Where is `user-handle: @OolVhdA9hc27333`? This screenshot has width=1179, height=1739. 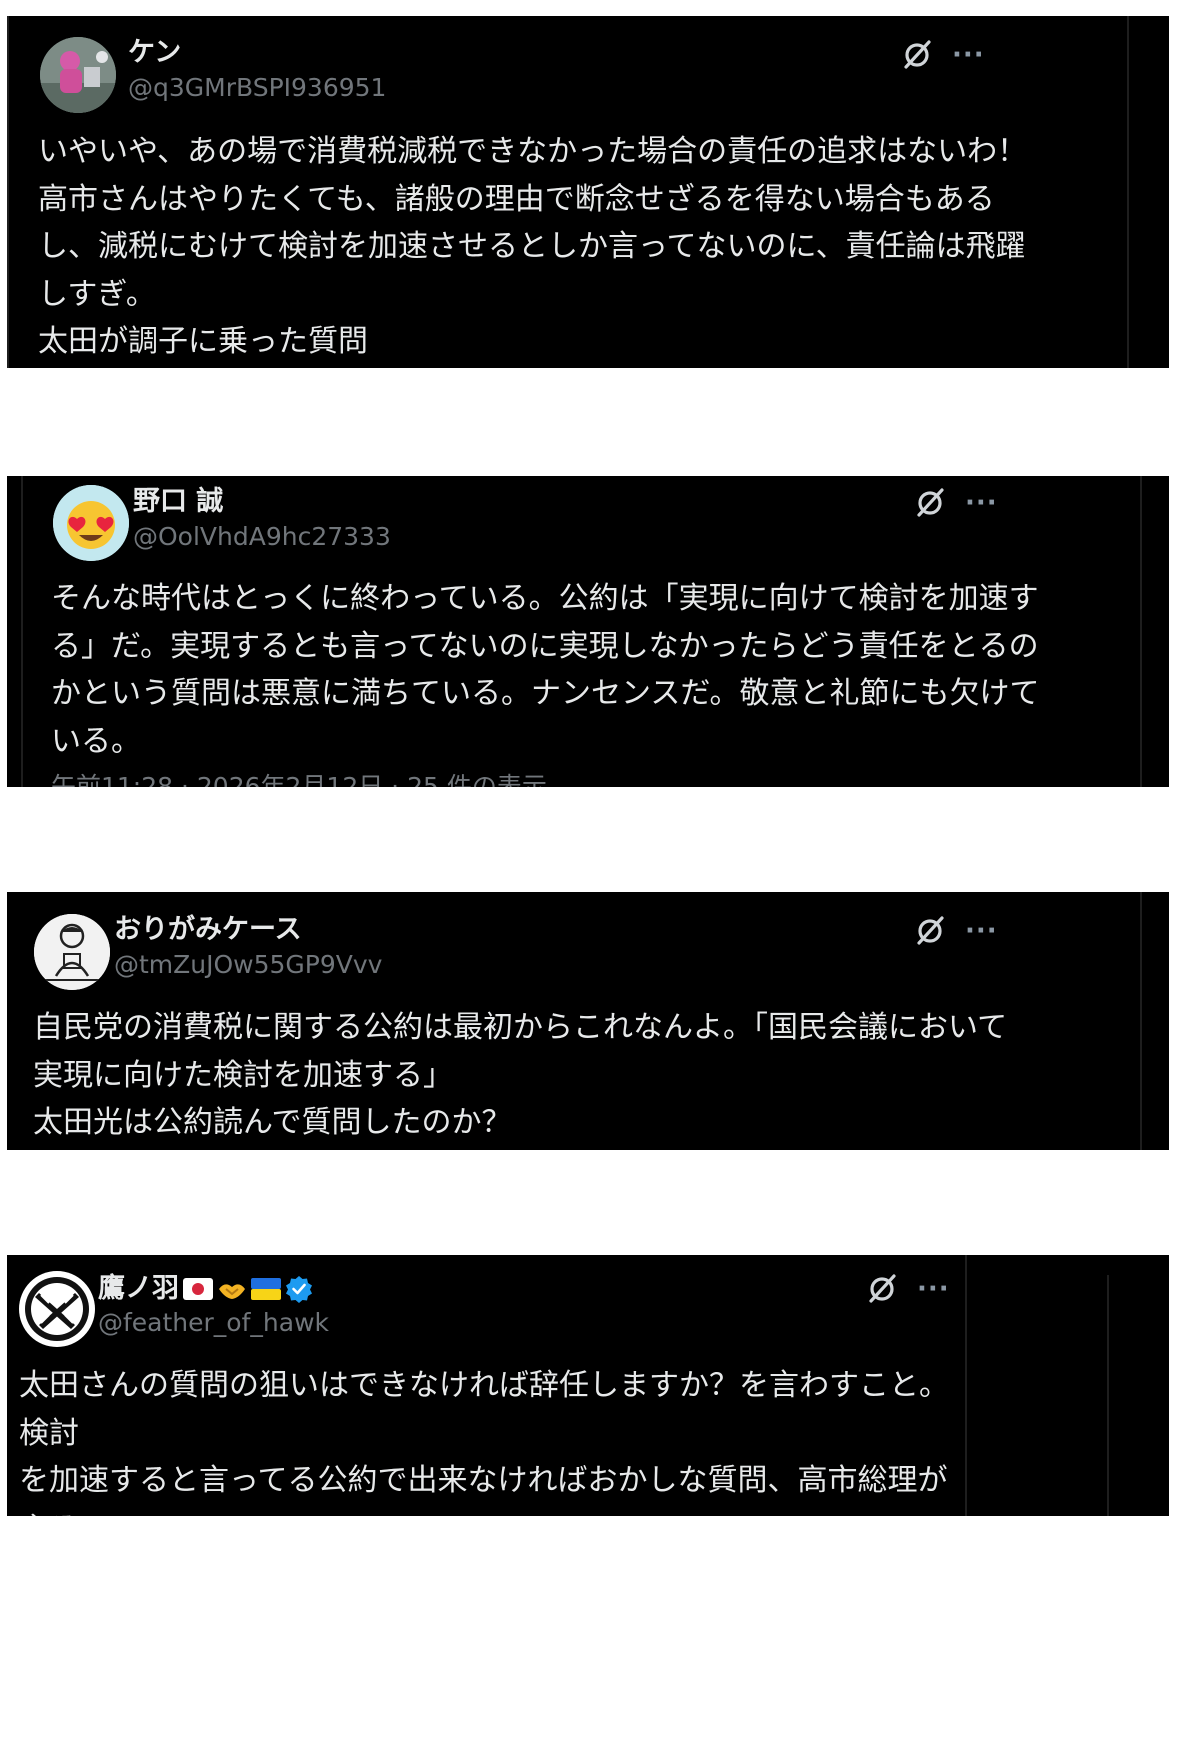 user-handle: @OolVhdA9hc27333 is located at coordinates (262, 537).